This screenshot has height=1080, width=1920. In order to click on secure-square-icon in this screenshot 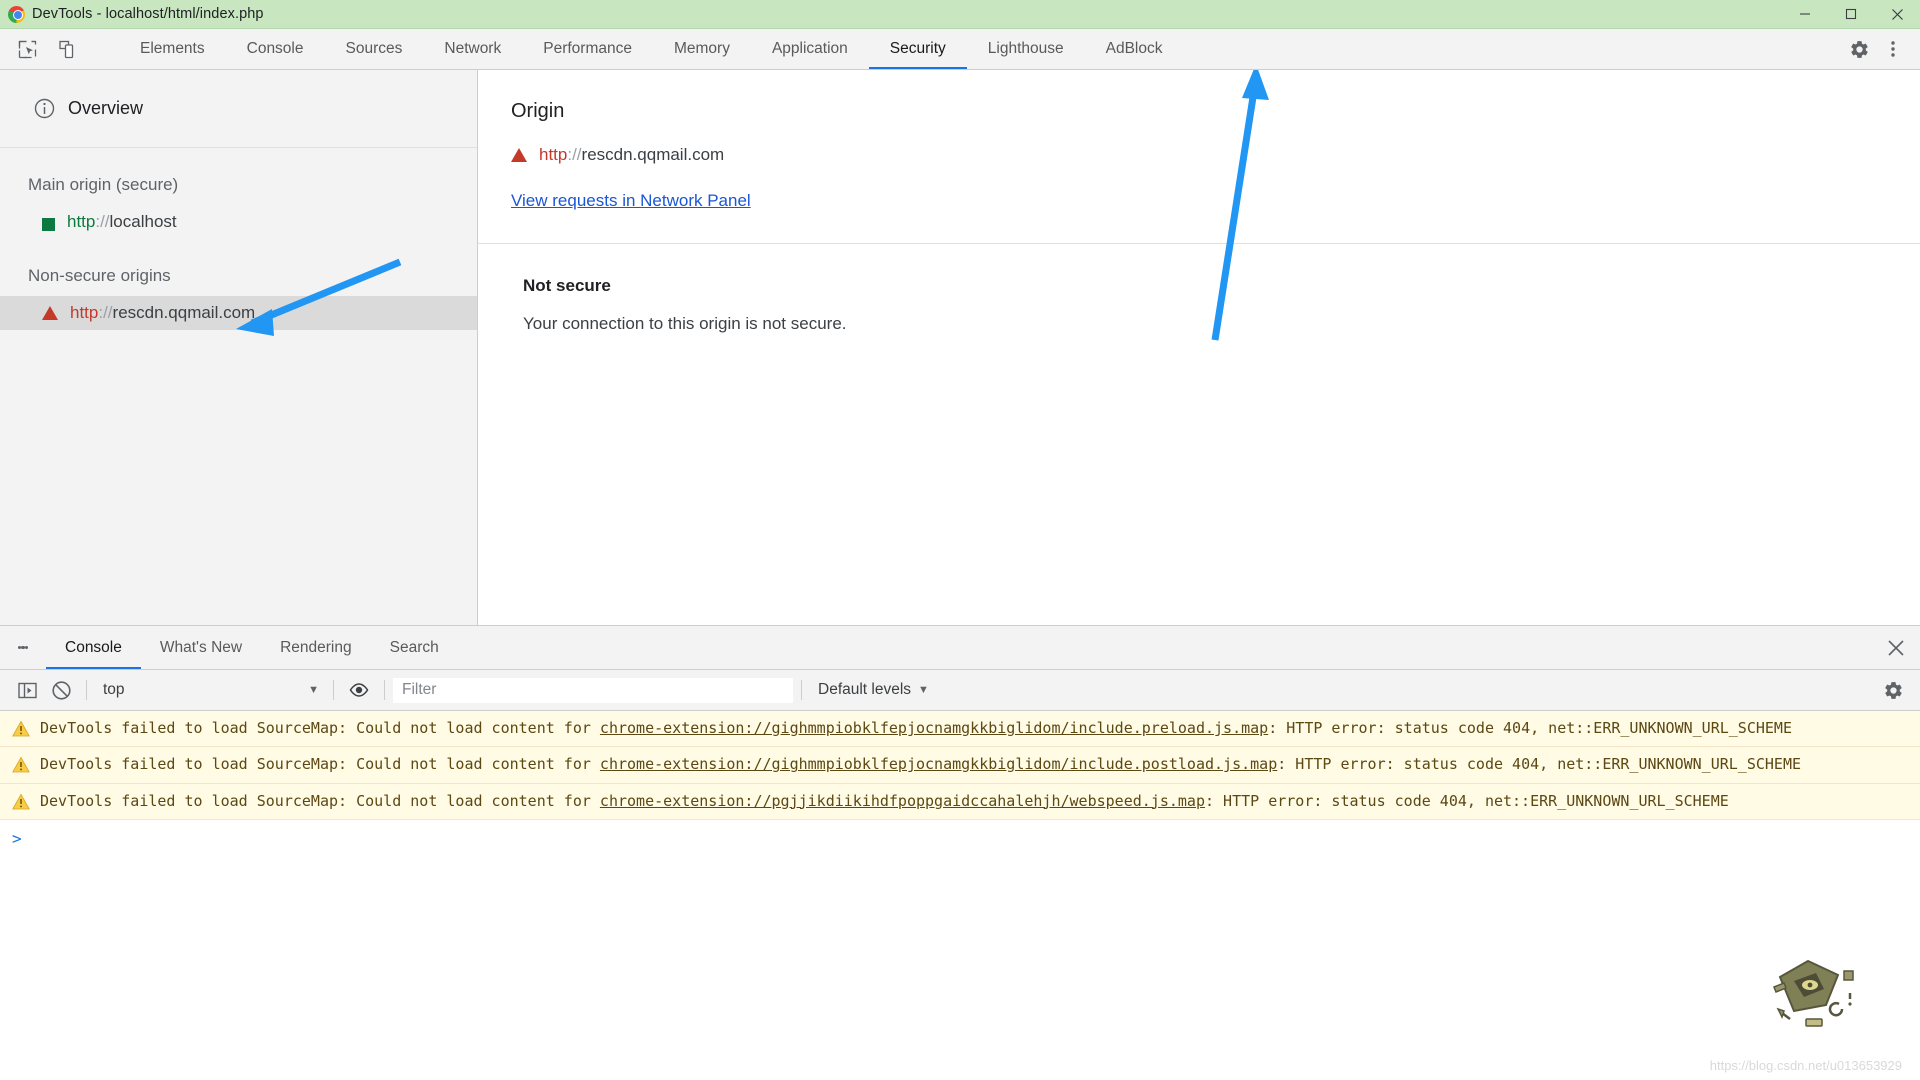, I will do `click(48, 223)`.